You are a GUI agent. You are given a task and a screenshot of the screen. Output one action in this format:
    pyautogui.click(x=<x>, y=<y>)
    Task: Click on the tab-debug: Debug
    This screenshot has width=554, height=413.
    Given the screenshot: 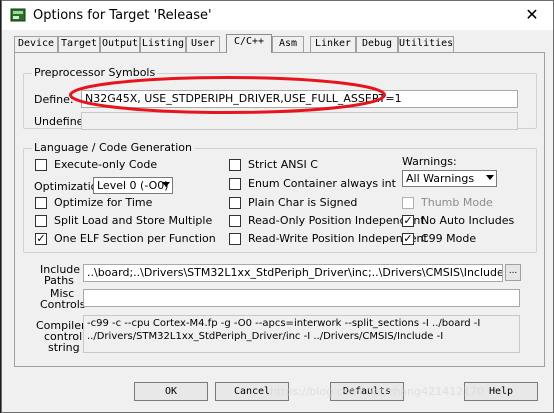 What is the action you would take?
    pyautogui.click(x=377, y=44)
    